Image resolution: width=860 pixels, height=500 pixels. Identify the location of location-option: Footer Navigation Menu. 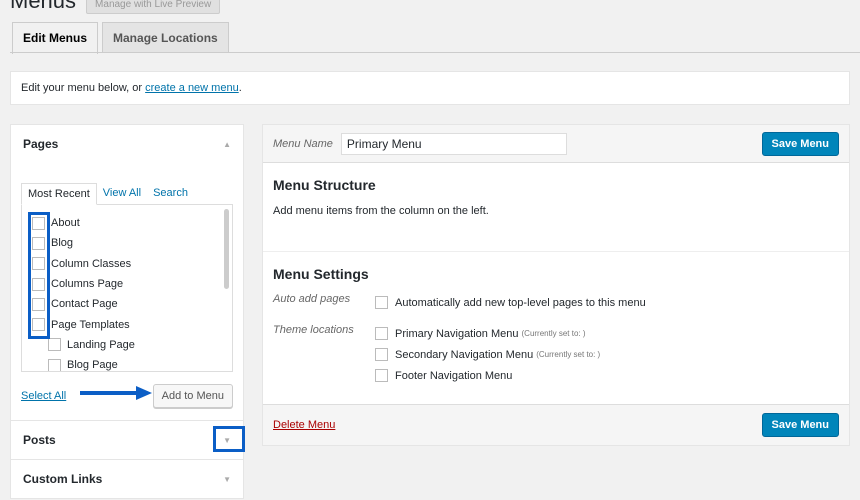
(487, 375).